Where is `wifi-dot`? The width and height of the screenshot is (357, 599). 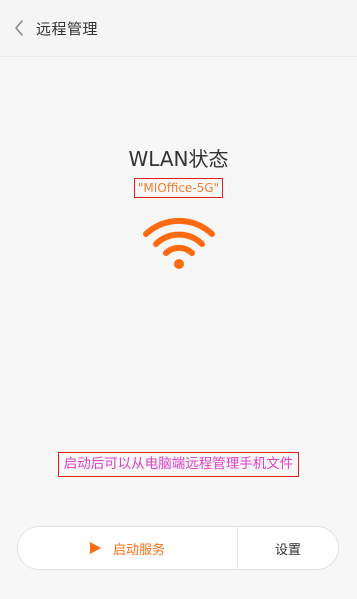
wifi-dot is located at coordinates (179, 264).